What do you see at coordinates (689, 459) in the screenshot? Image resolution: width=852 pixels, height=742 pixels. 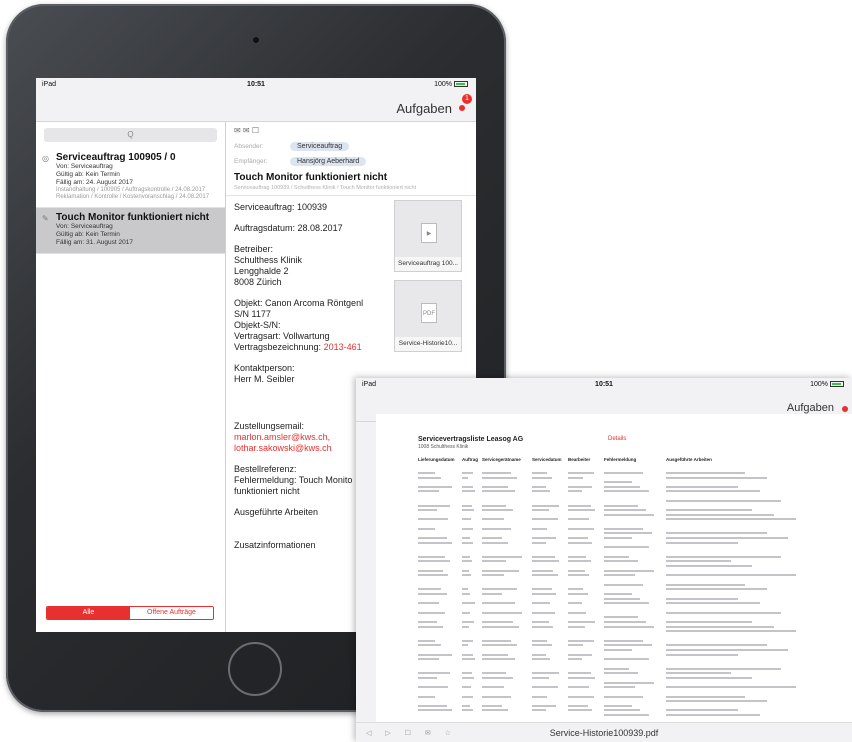 I see `column-header: Ausgeführte Arbeiten` at bounding box center [689, 459].